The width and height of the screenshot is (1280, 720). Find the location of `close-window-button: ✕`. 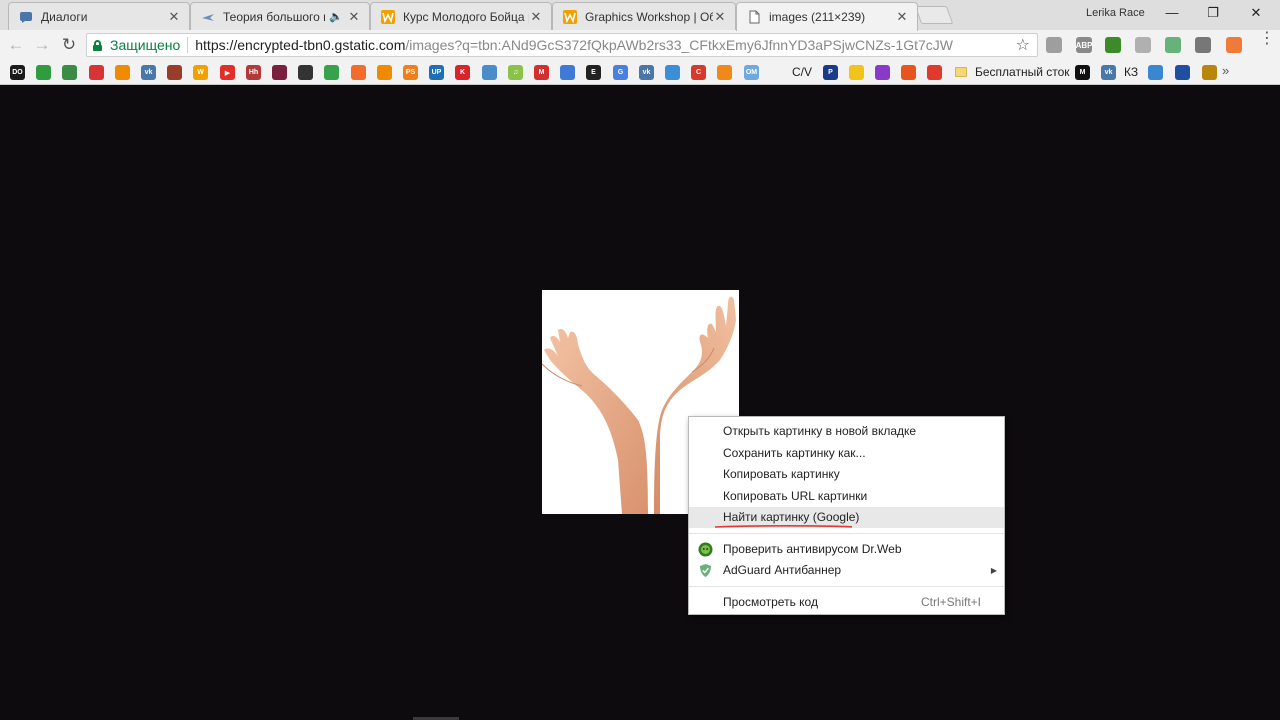

close-window-button: ✕ is located at coordinates (1256, 13).